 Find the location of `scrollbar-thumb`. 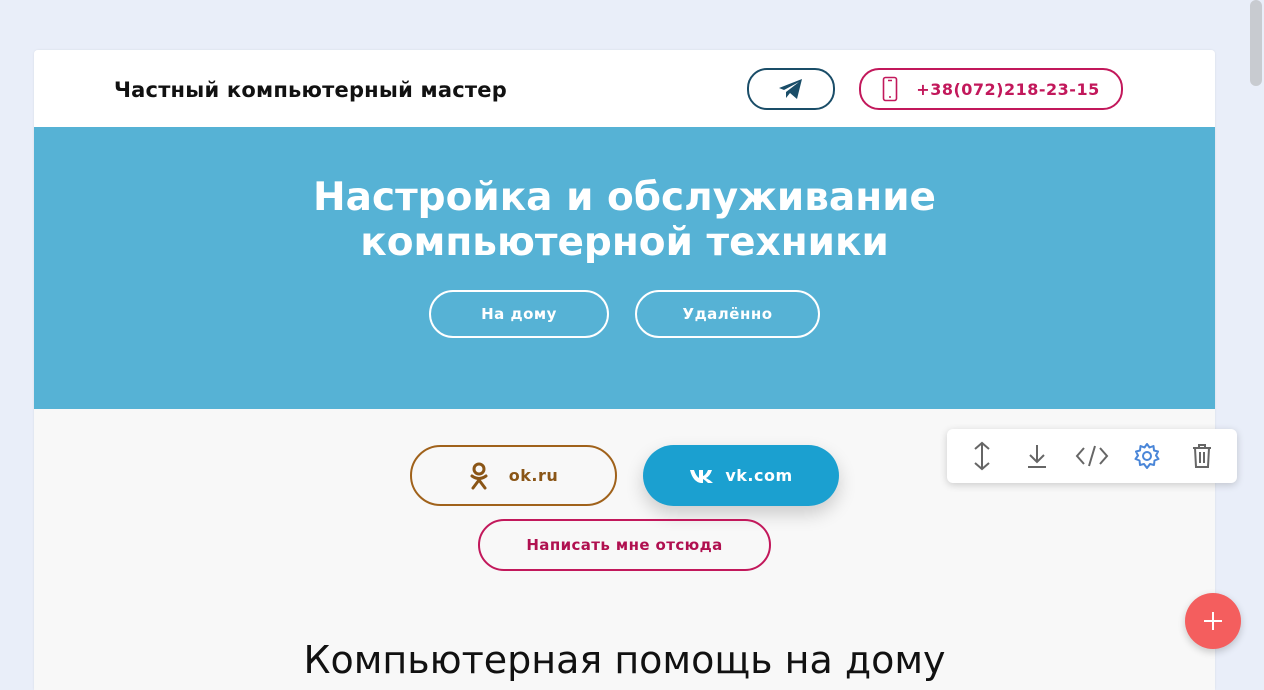

scrollbar-thumb is located at coordinates (1256, 43).